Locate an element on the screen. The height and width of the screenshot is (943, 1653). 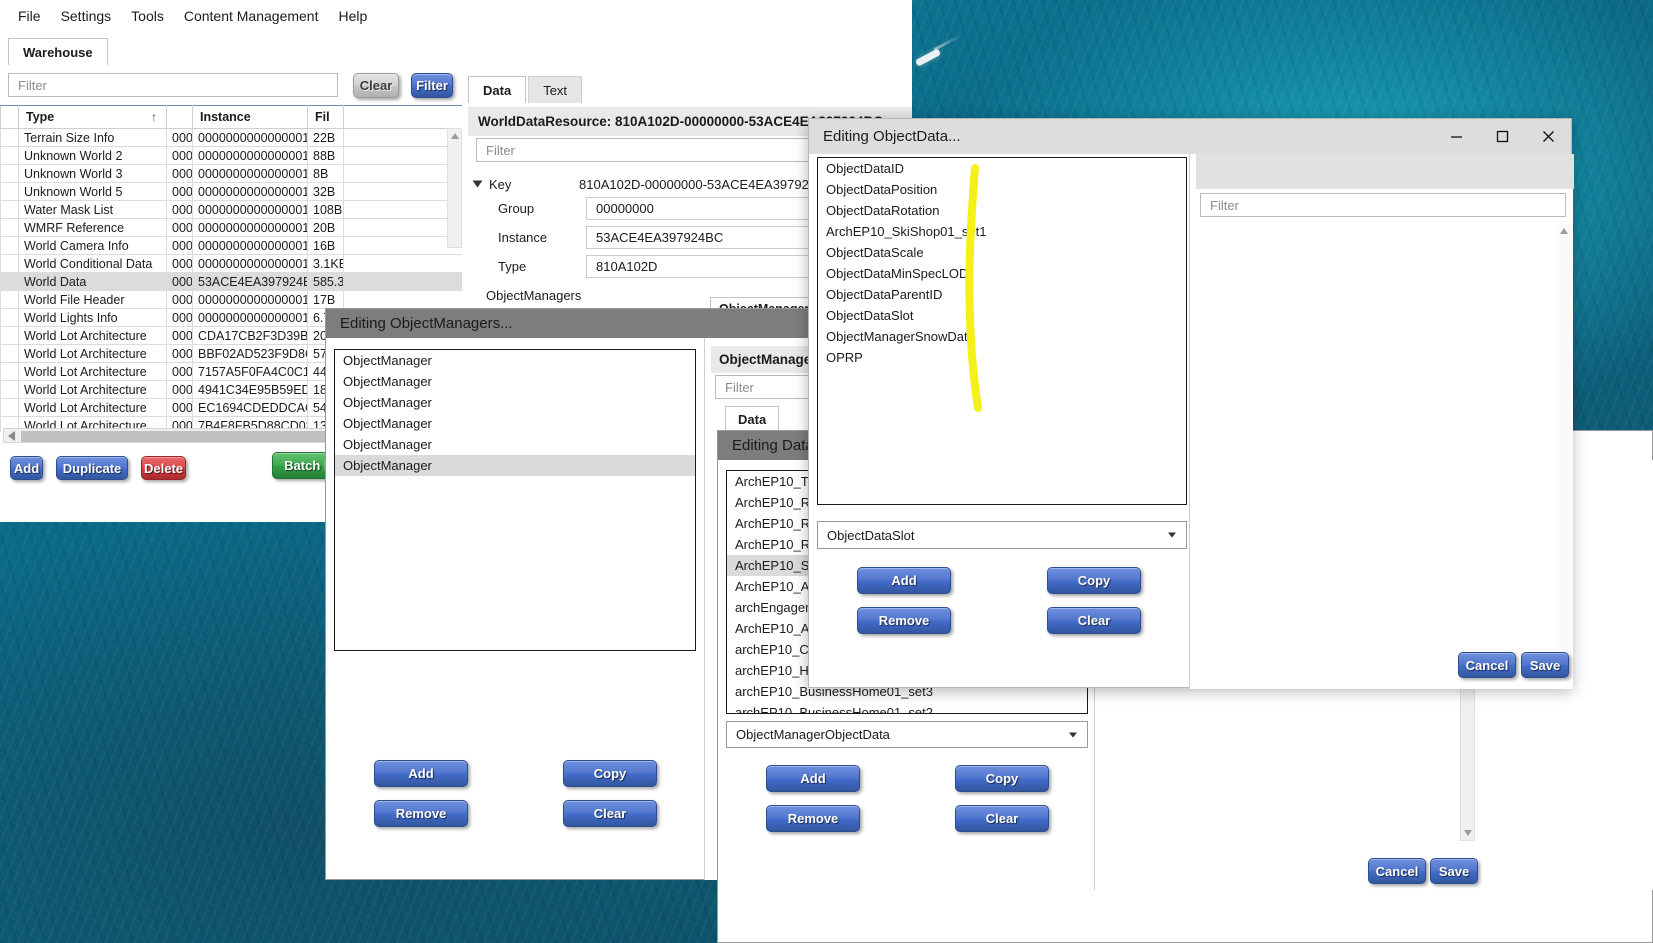
menu-help: Help is located at coordinates (352, 16).